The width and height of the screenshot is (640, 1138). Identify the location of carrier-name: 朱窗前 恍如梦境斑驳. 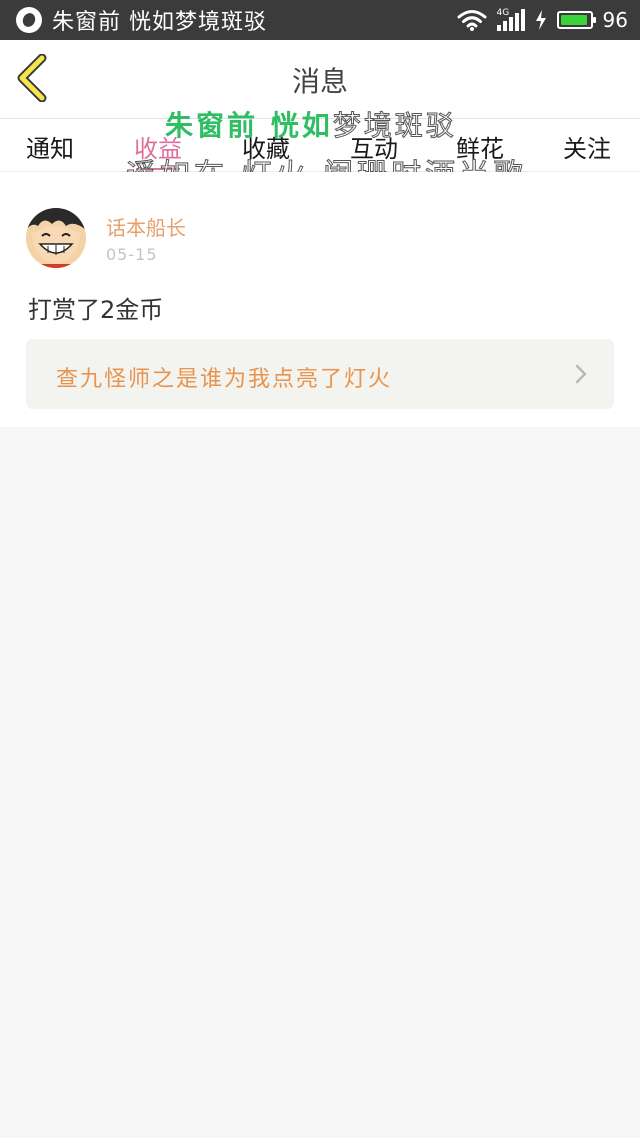
(159, 22).